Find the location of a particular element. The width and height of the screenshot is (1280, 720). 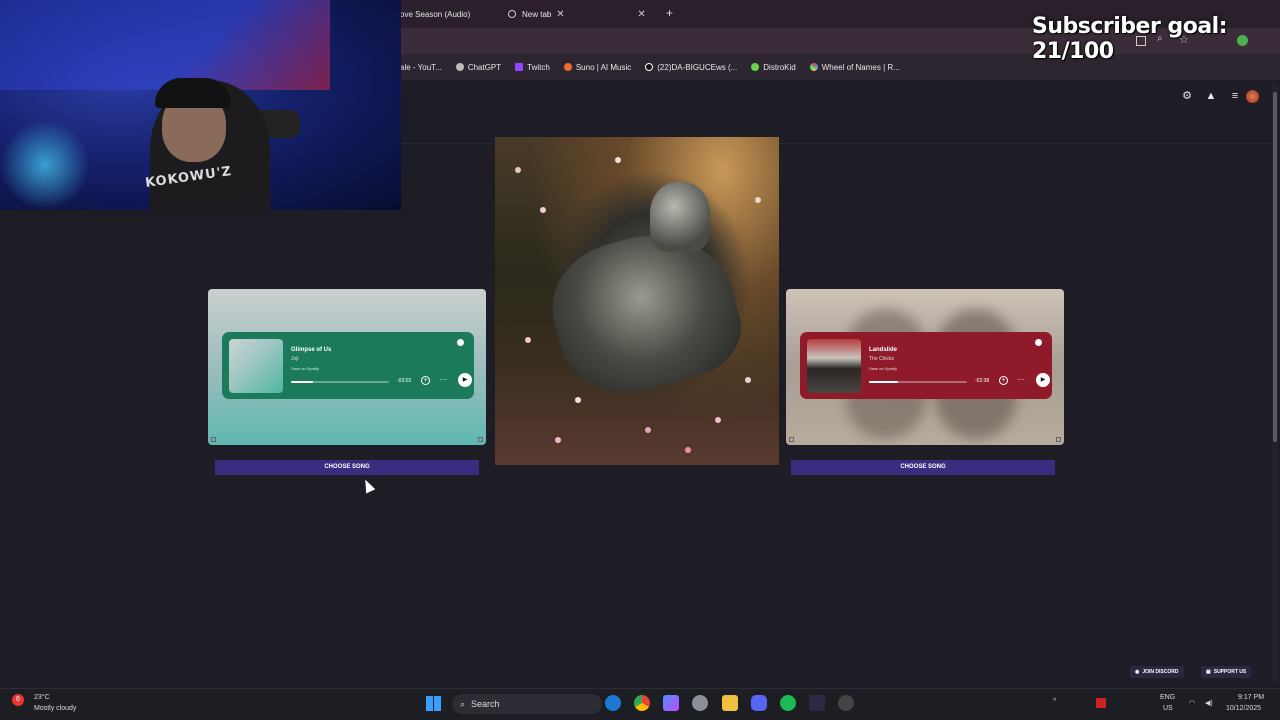

knight-artwork is located at coordinates (637, 301).